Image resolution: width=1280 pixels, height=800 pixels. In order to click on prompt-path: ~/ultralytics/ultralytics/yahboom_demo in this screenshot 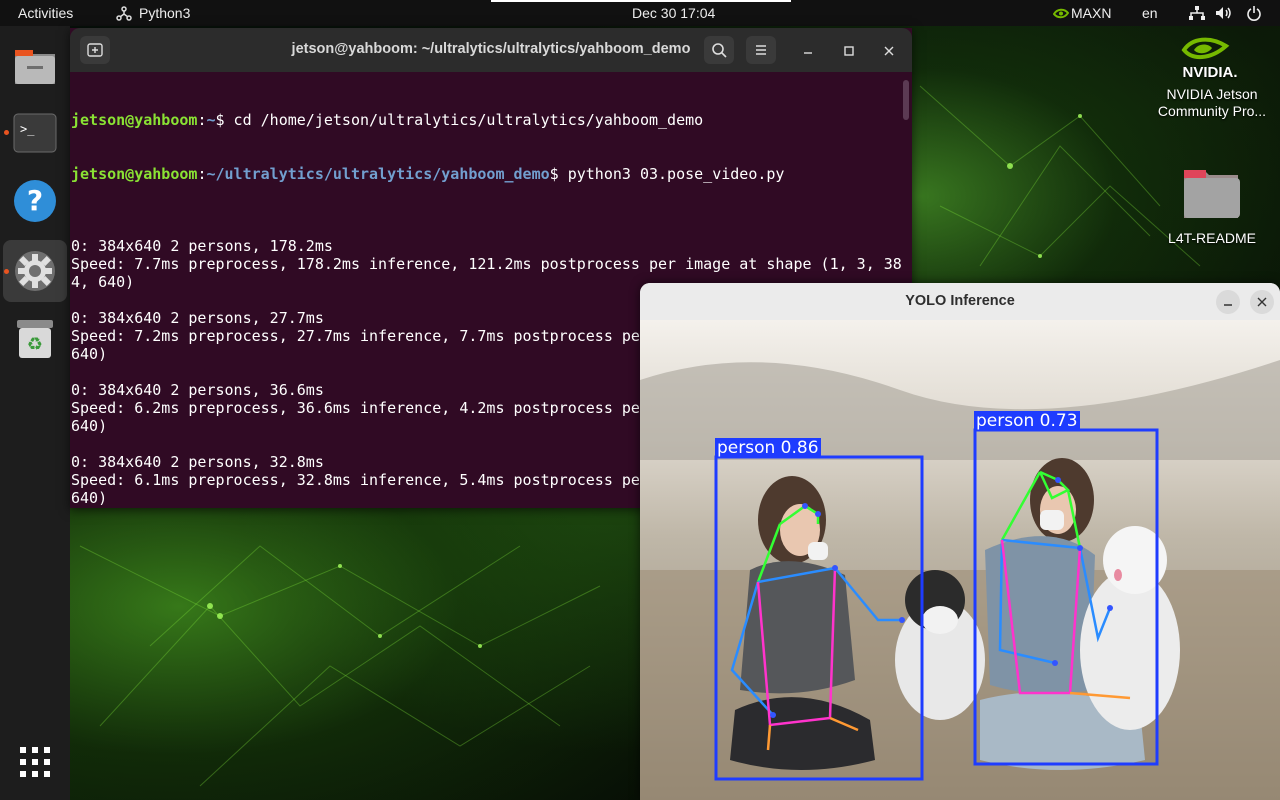, I will do `click(378, 174)`.